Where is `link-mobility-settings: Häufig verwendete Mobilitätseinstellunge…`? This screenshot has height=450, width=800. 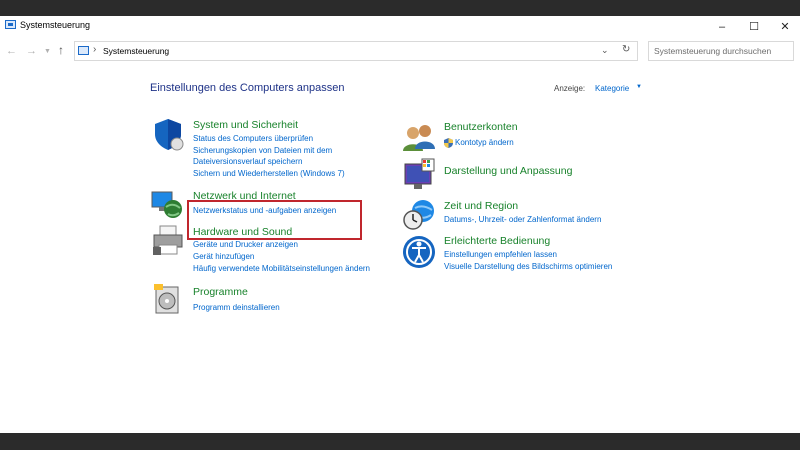 link-mobility-settings: Häufig verwendete Mobilitätseinstellunge… is located at coordinates (281, 268).